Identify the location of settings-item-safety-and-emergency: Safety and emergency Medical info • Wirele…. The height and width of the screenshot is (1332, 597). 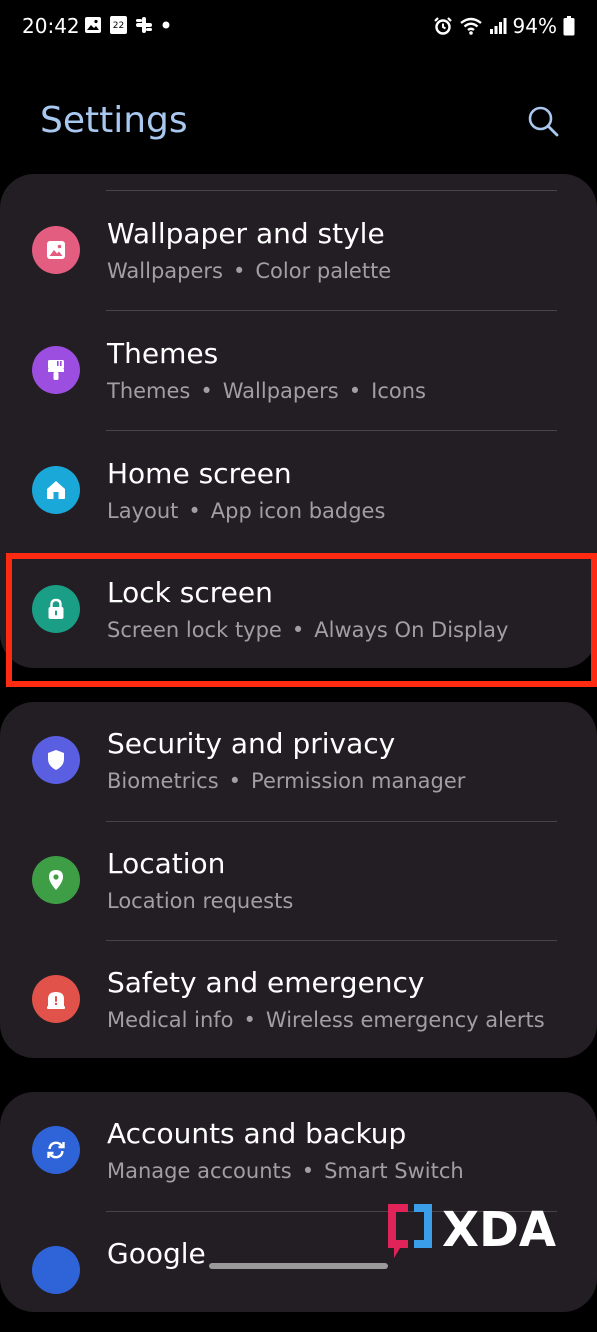
(298, 1001).